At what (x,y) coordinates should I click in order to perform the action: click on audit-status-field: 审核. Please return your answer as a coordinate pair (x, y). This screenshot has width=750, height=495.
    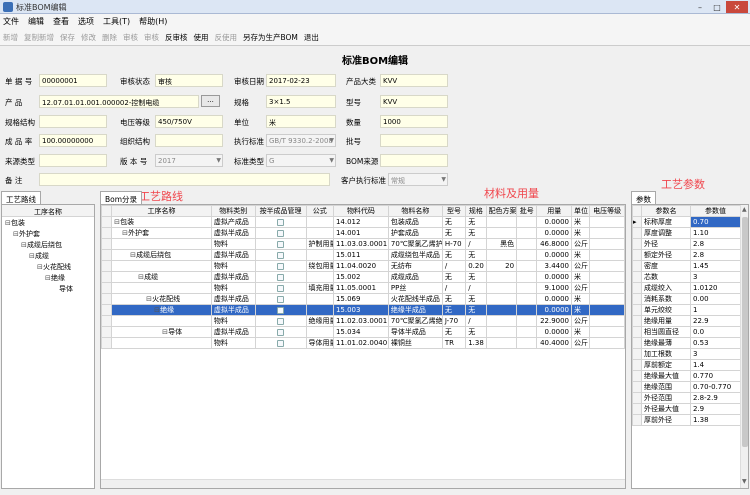
    Looking at the image, I should click on (189, 80).